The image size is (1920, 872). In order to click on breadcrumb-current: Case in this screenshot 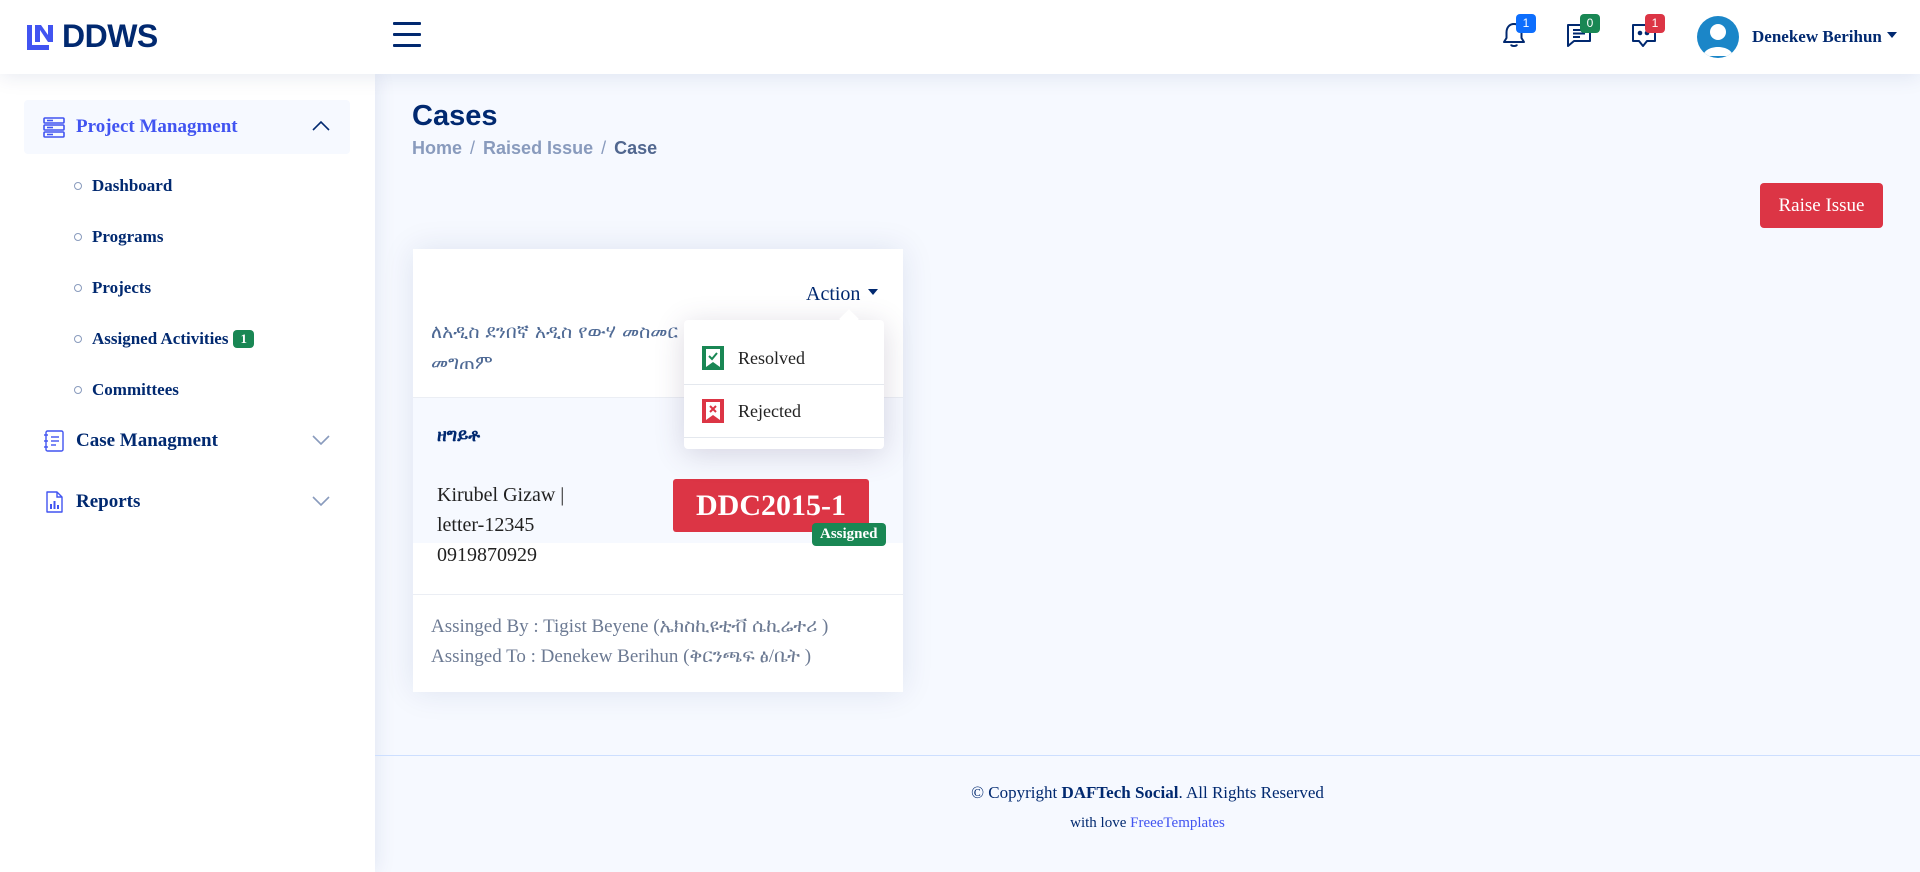, I will do `click(636, 148)`.